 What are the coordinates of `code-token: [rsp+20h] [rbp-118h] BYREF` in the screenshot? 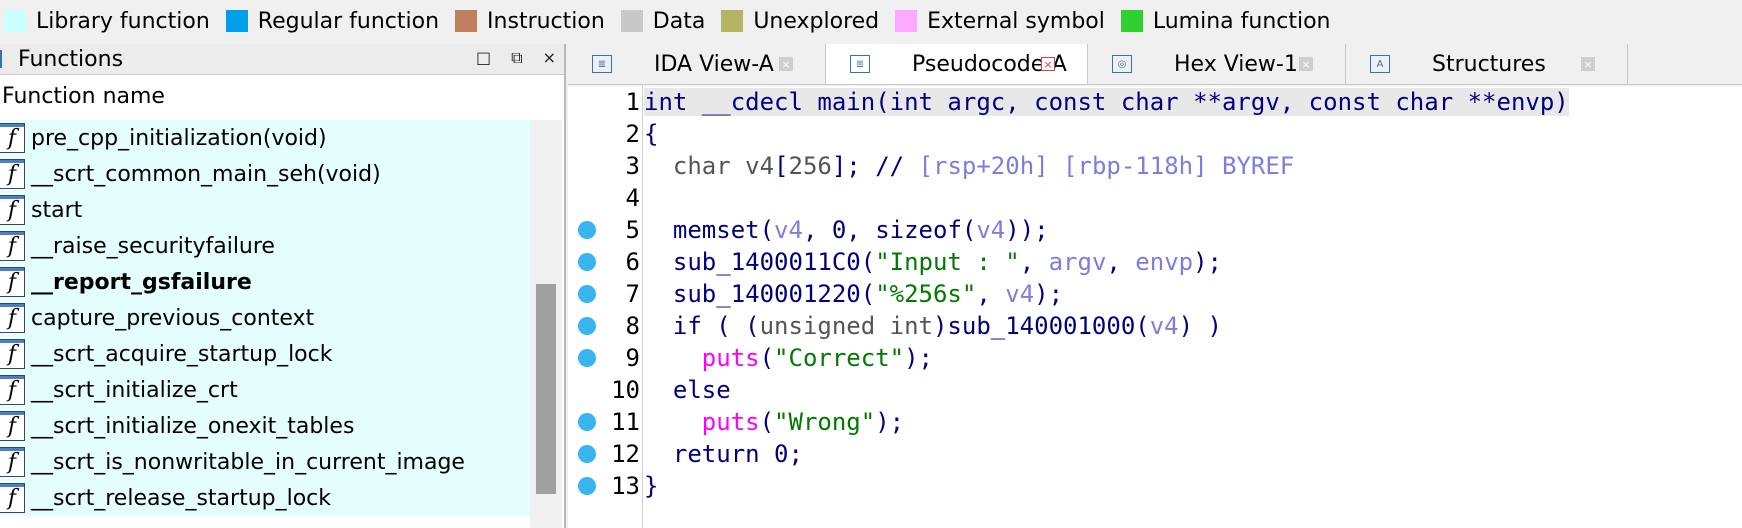 It's located at (1106, 166).